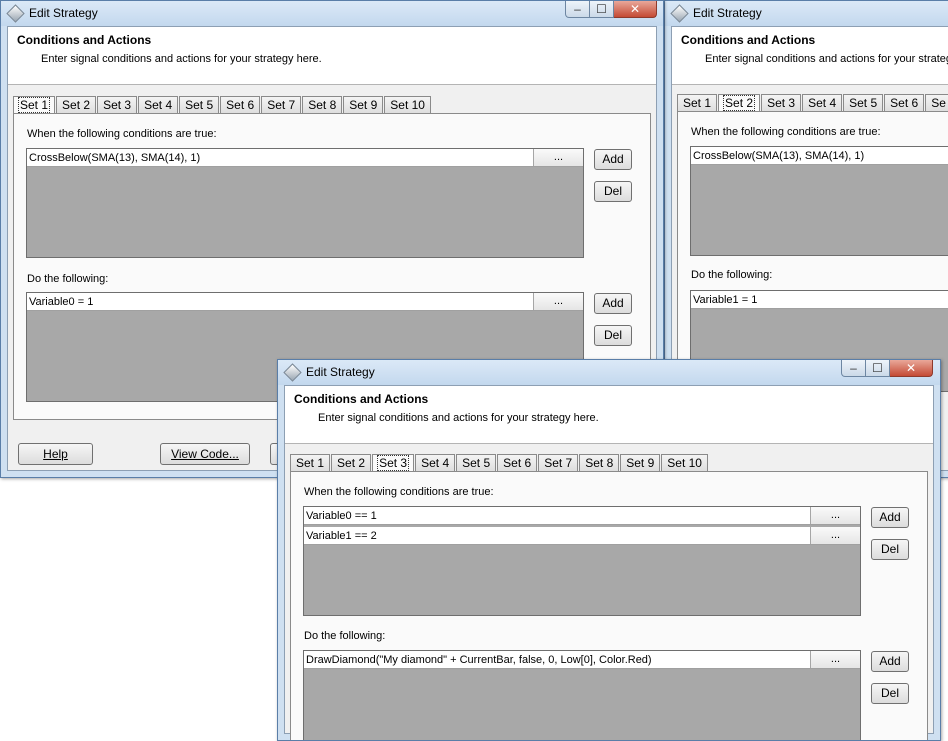 Image resolution: width=948 pixels, height=741 pixels. I want to click on help-button: Help, so click(55, 454).